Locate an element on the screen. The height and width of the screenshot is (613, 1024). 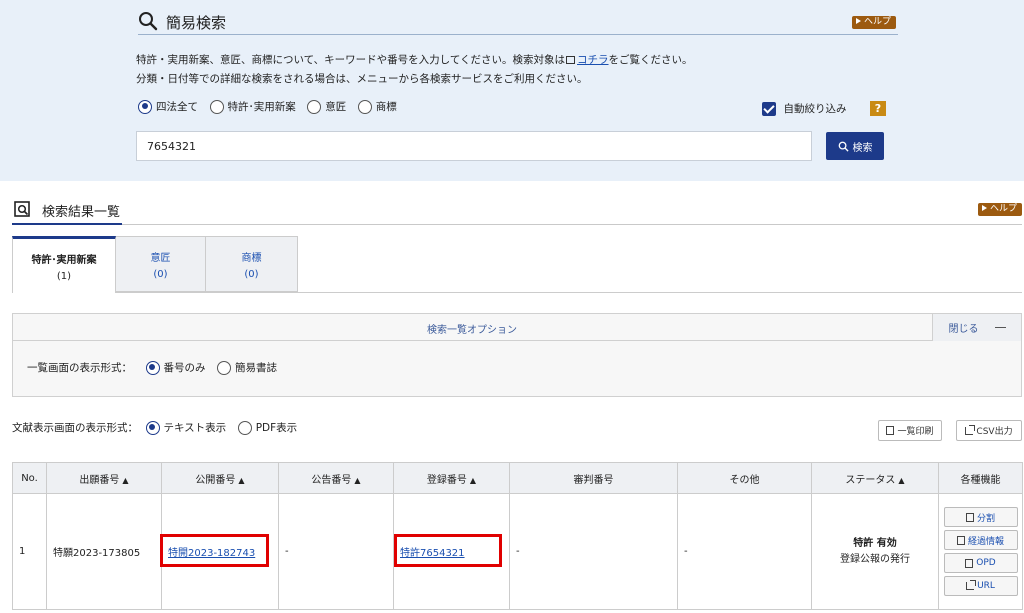
progress-info-button: 経過情報 is located at coordinates (980, 540).